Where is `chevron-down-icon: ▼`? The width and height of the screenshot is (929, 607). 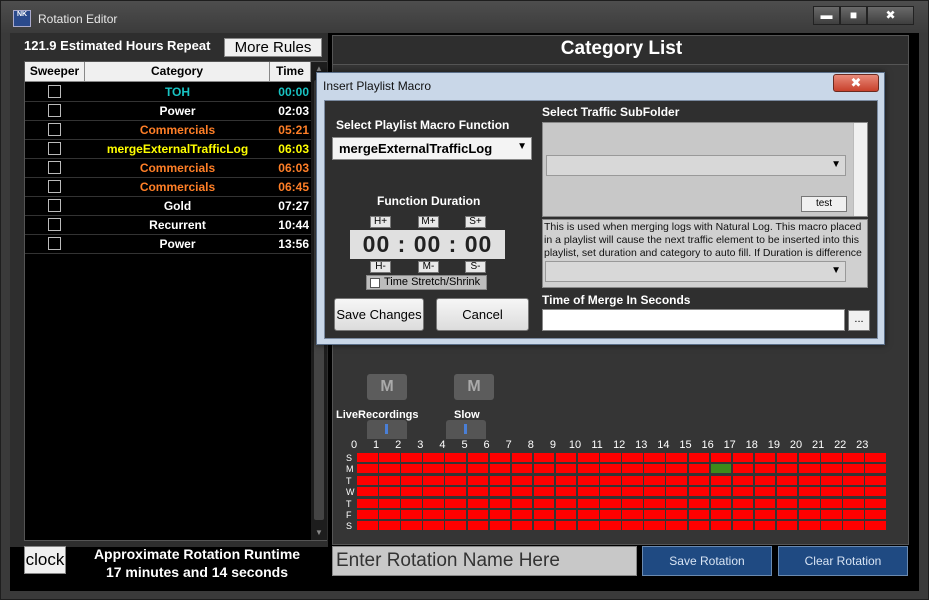 chevron-down-icon: ▼ is located at coordinates (836, 164).